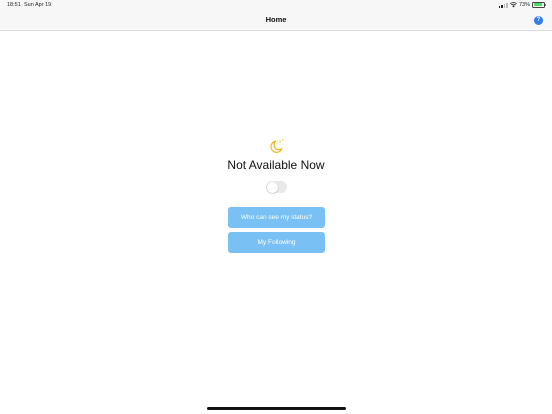 The image size is (552, 414). I want to click on toggle-knob, so click(272, 187).